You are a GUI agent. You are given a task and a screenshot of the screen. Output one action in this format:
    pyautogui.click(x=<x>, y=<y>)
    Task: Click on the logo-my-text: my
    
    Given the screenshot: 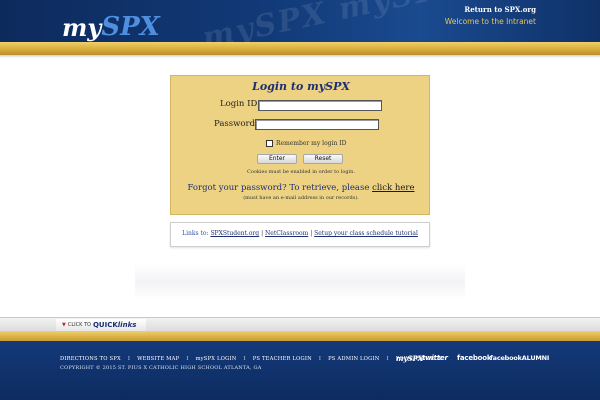 What is the action you would take?
    pyautogui.click(x=82, y=27)
    